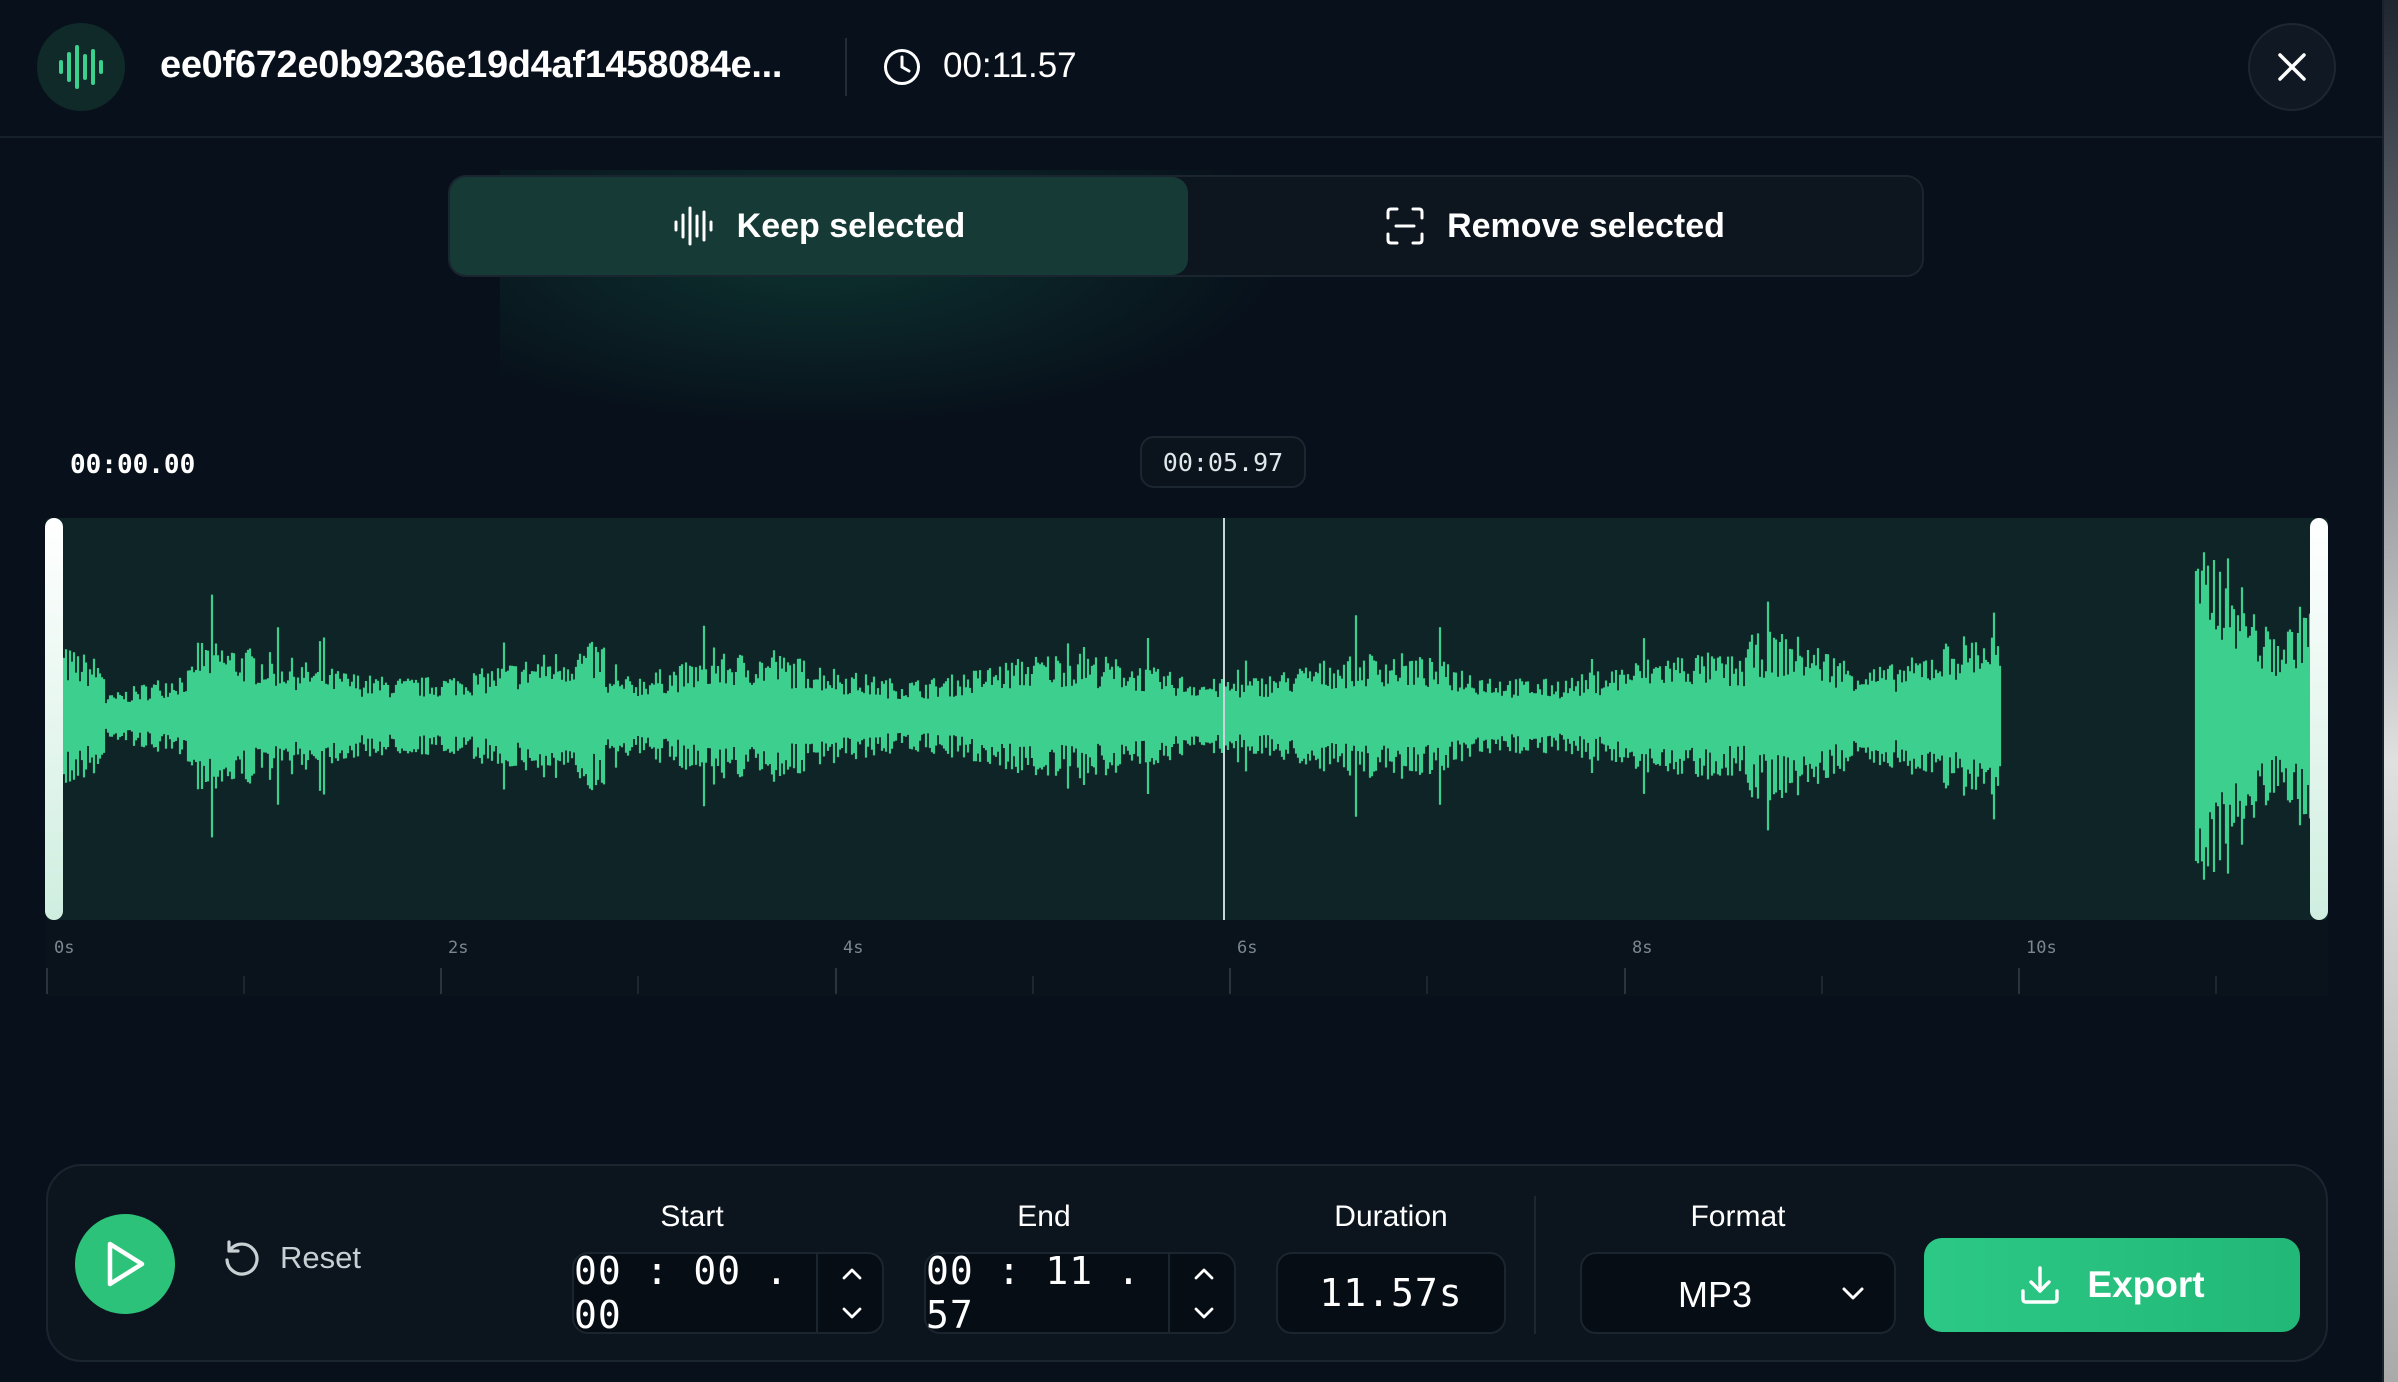 This screenshot has width=2398, height=1382. I want to click on end-label: End, so click(1044, 1216).